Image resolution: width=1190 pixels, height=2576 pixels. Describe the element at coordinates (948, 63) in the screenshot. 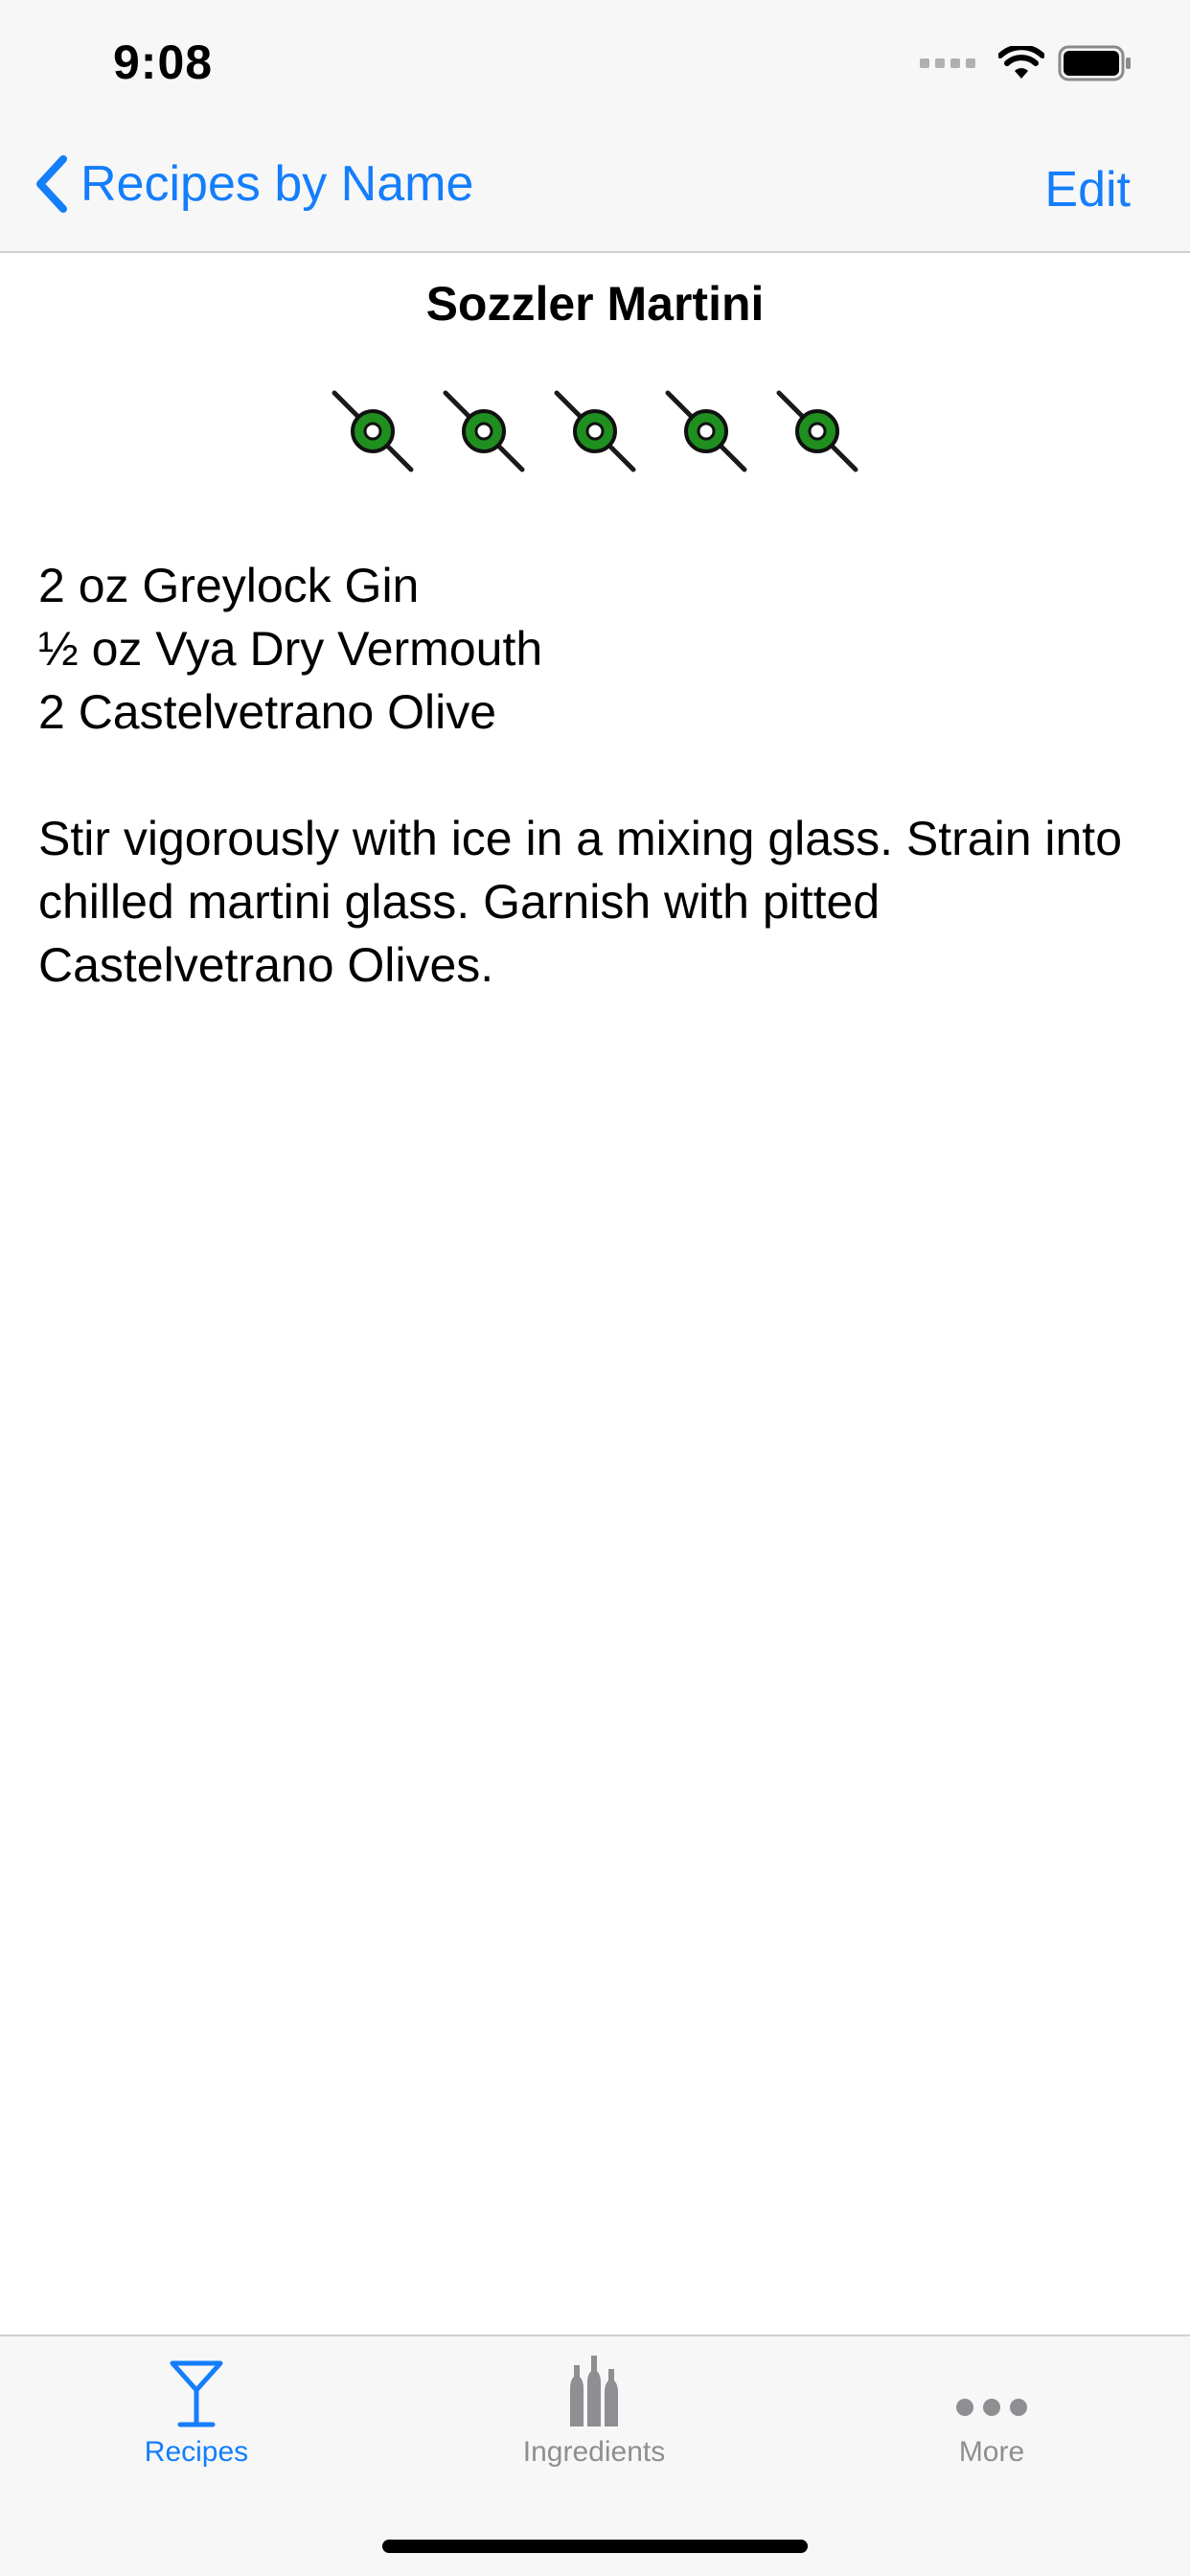

I see `cellular-signal-icon` at that location.